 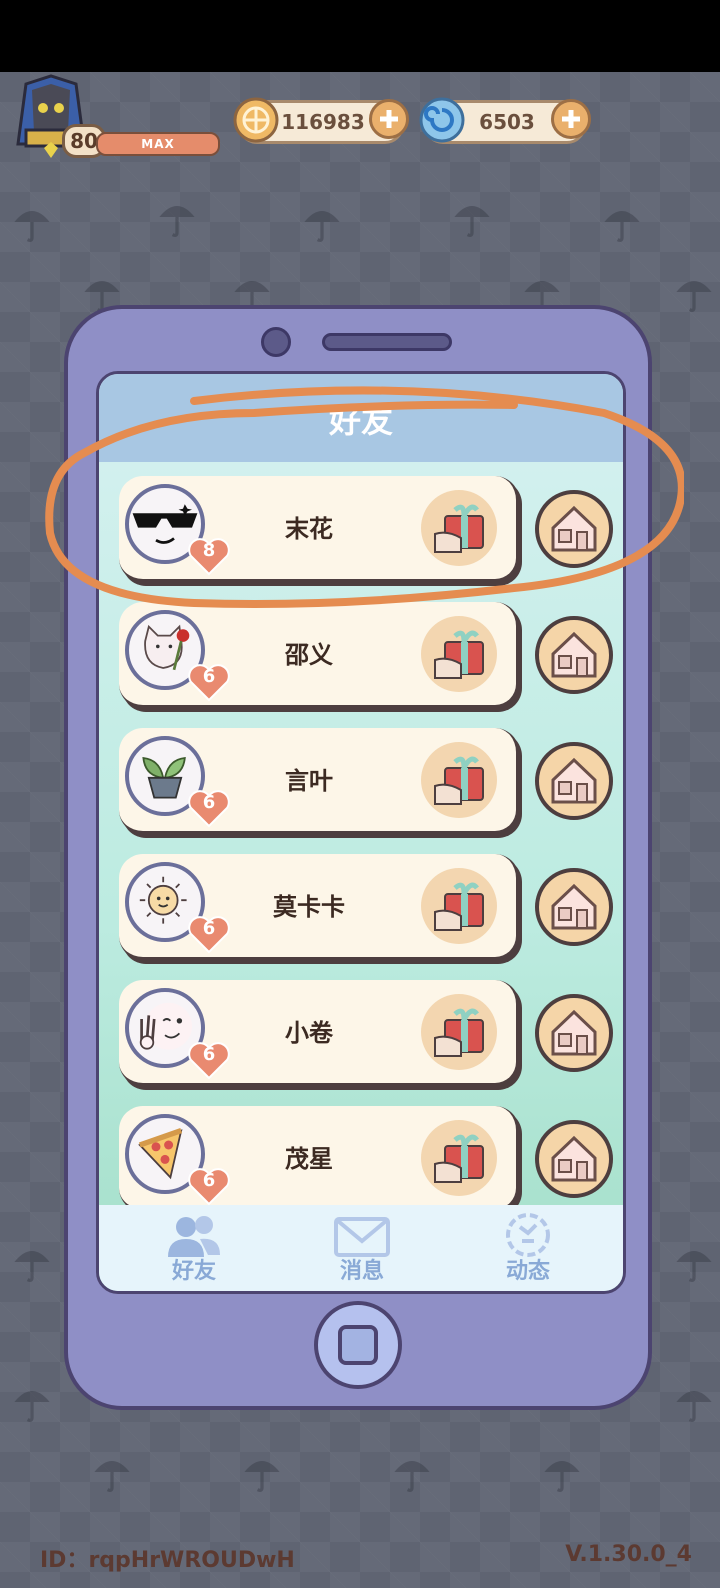 What do you see at coordinates (387, 342) in the screenshot?
I see `phone-speaker` at bounding box center [387, 342].